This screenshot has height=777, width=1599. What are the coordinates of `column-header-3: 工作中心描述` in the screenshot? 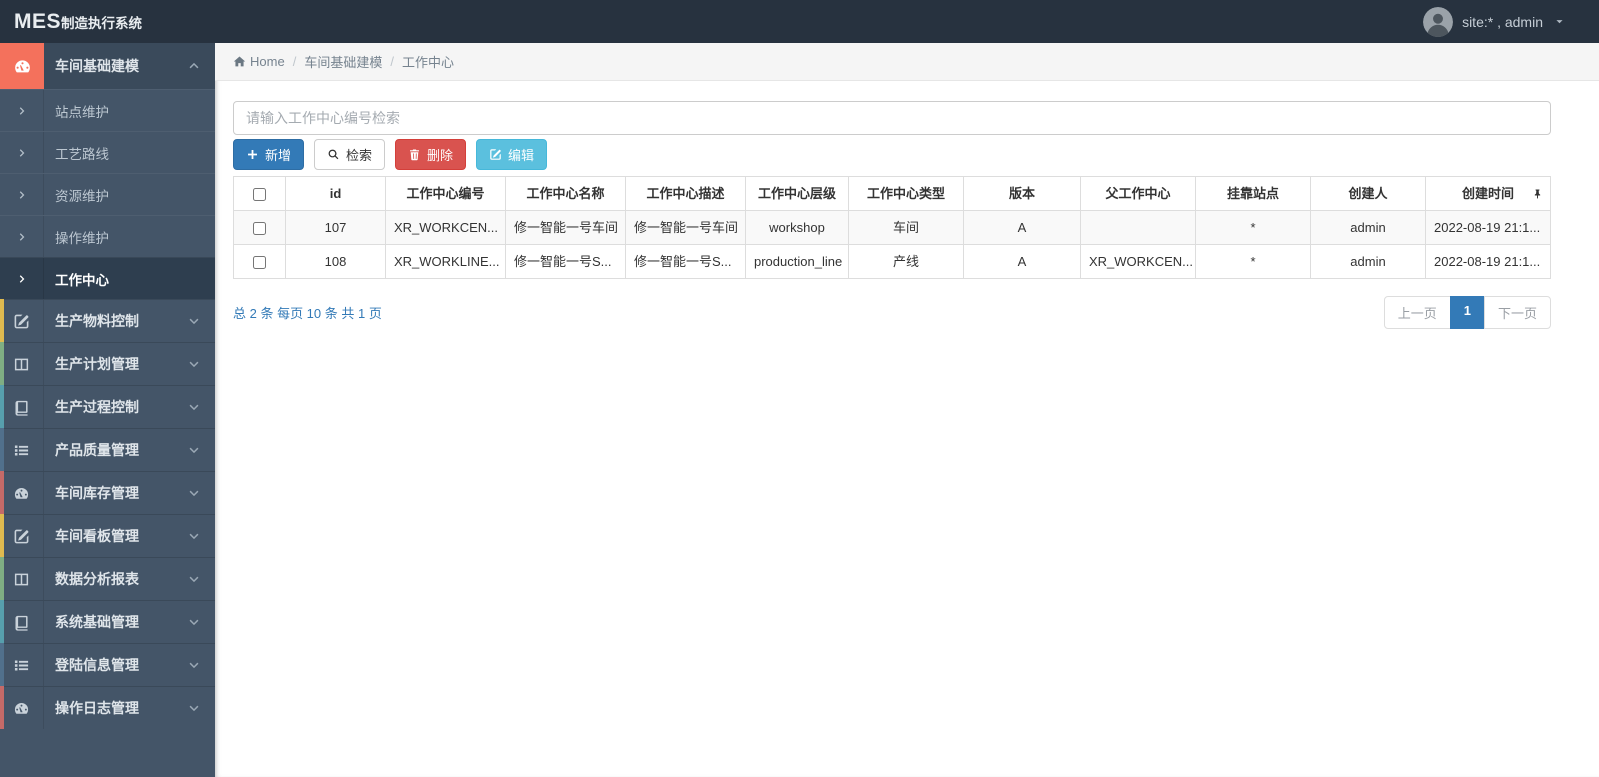 It's located at (685, 193).